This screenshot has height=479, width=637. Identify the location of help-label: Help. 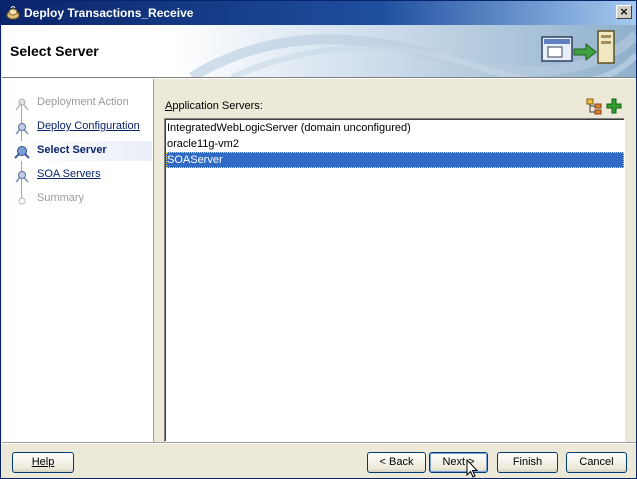
(43, 462).